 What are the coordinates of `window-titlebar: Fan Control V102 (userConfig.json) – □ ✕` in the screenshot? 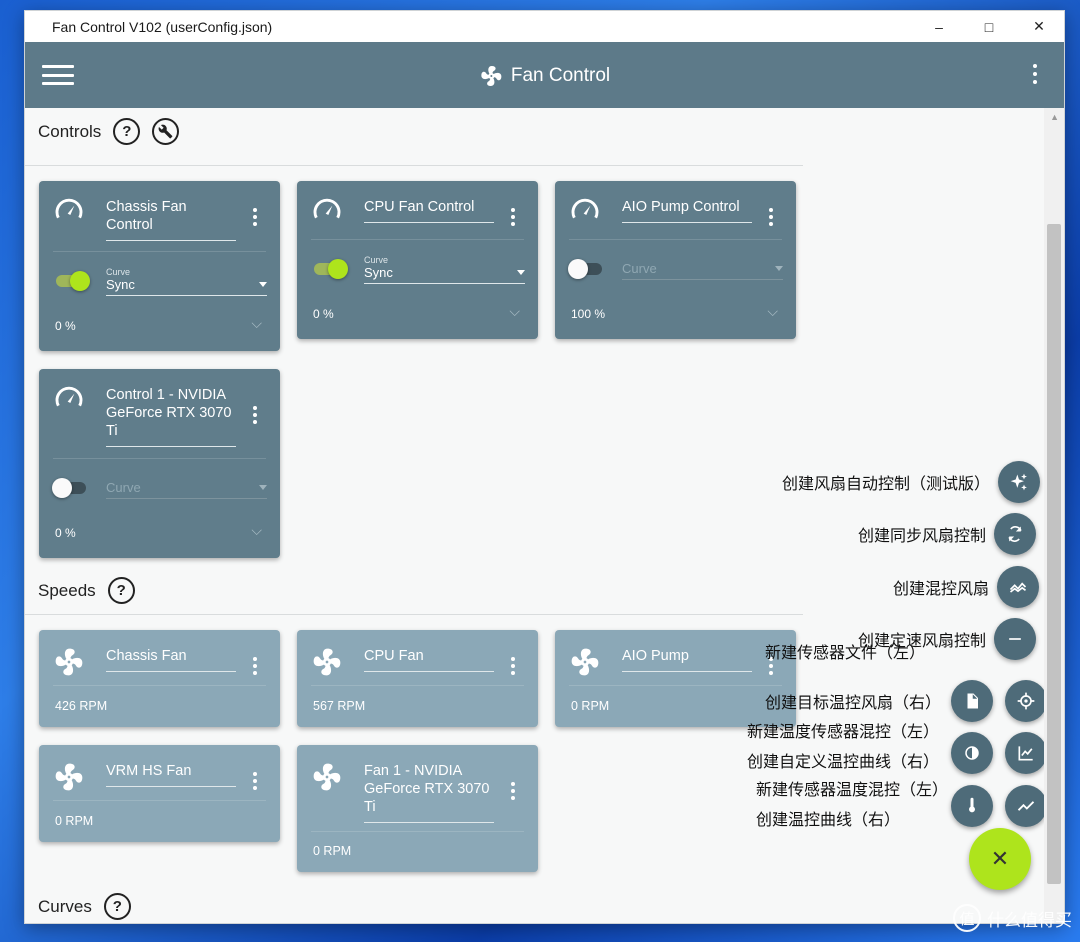 It's located at (544, 26).